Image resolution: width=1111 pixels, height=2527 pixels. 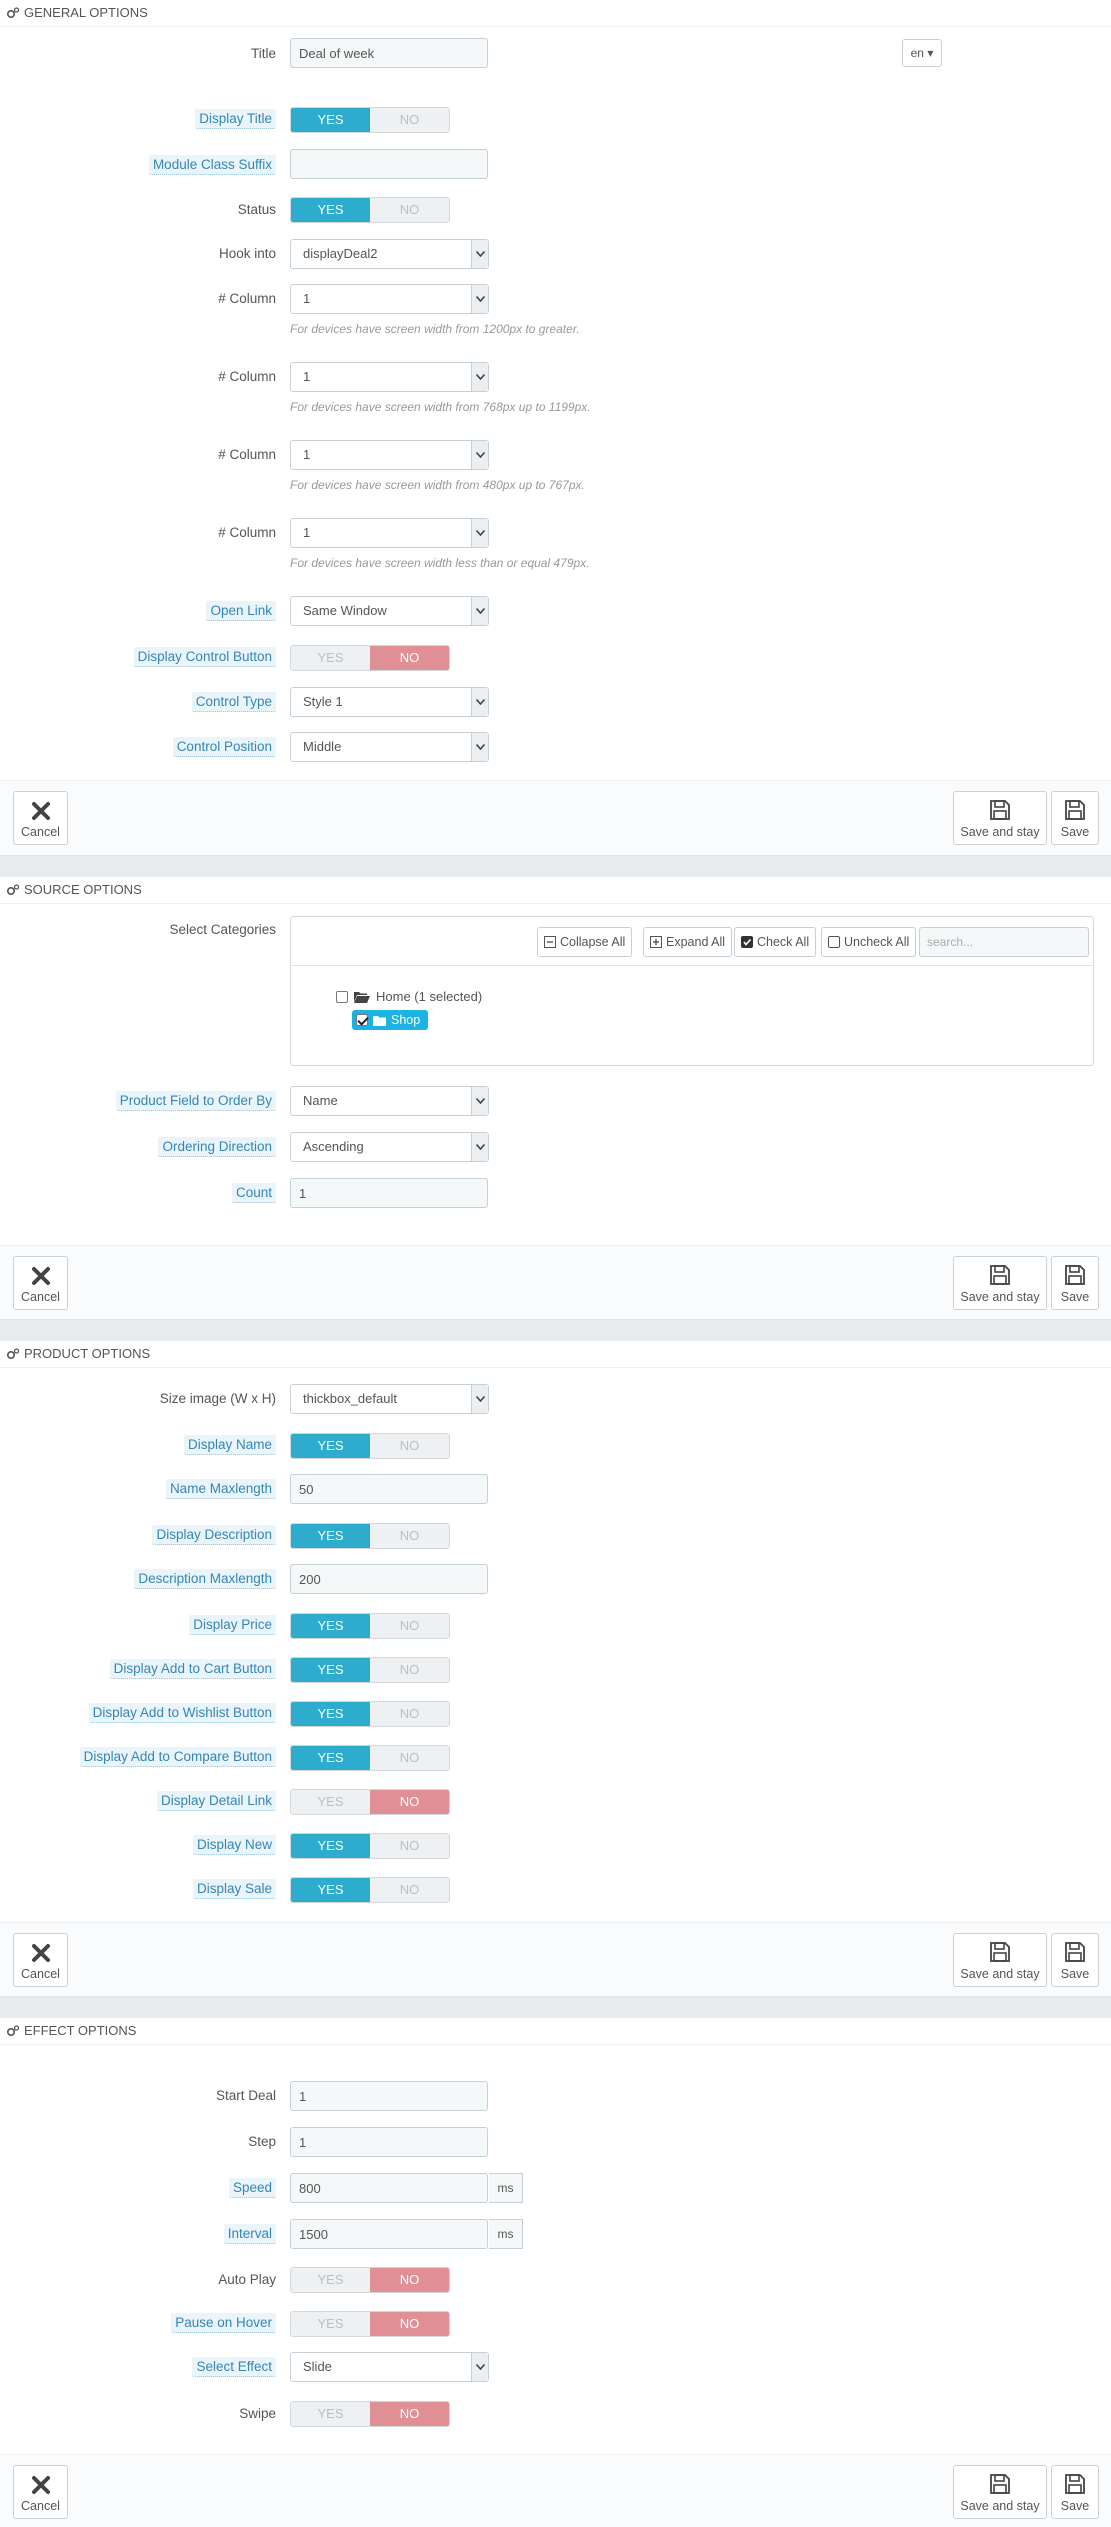 What do you see at coordinates (389, 611) in the screenshot?
I see `open-link-select: Same Window` at bounding box center [389, 611].